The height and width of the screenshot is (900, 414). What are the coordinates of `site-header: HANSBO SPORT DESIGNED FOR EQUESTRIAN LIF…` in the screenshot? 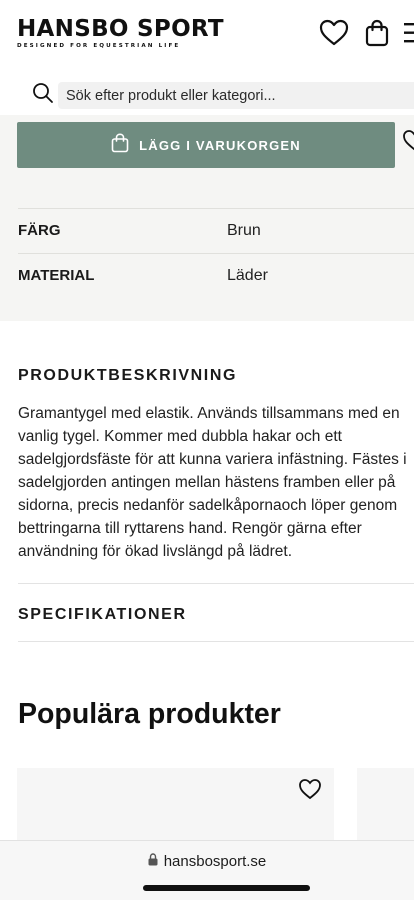 It's located at (207, 36).